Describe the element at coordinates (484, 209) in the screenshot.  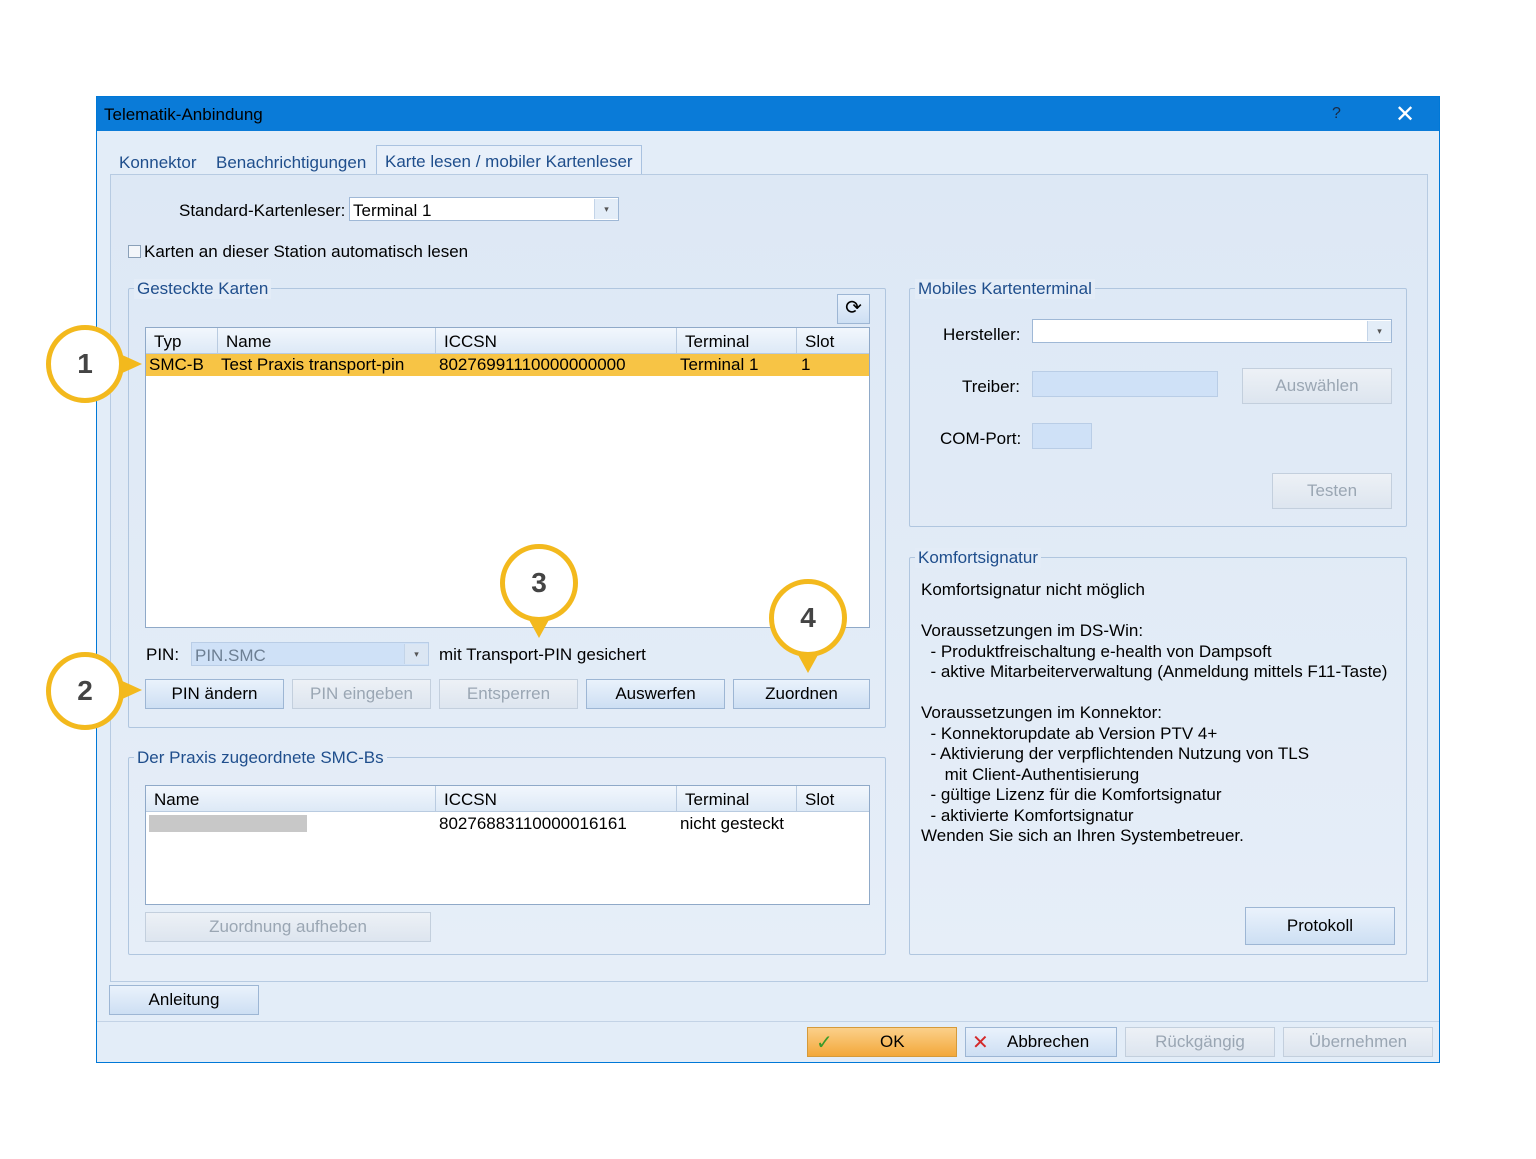
I see `card-reader-select: Terminal 1 ▾` at that location.